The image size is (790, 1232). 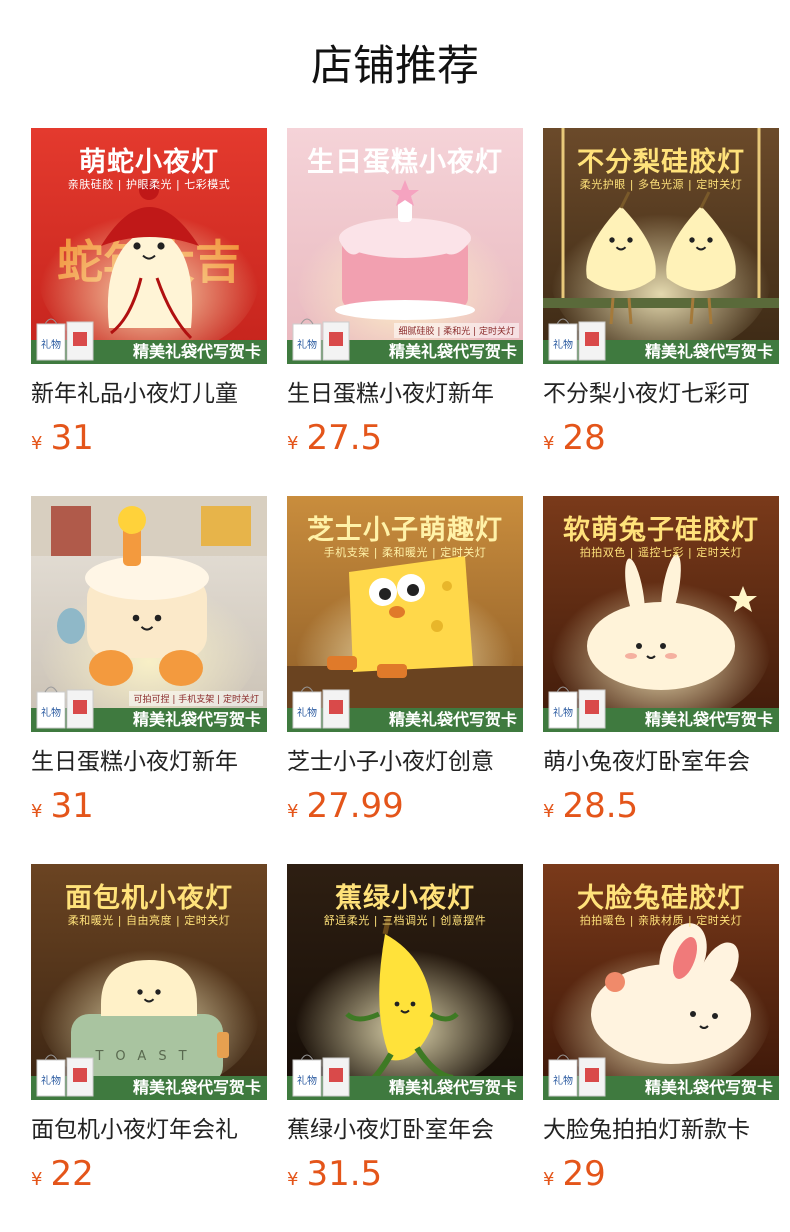 I want to click on product-name: 不分梨小夜灯七彩可, so click(x=661, y=394).